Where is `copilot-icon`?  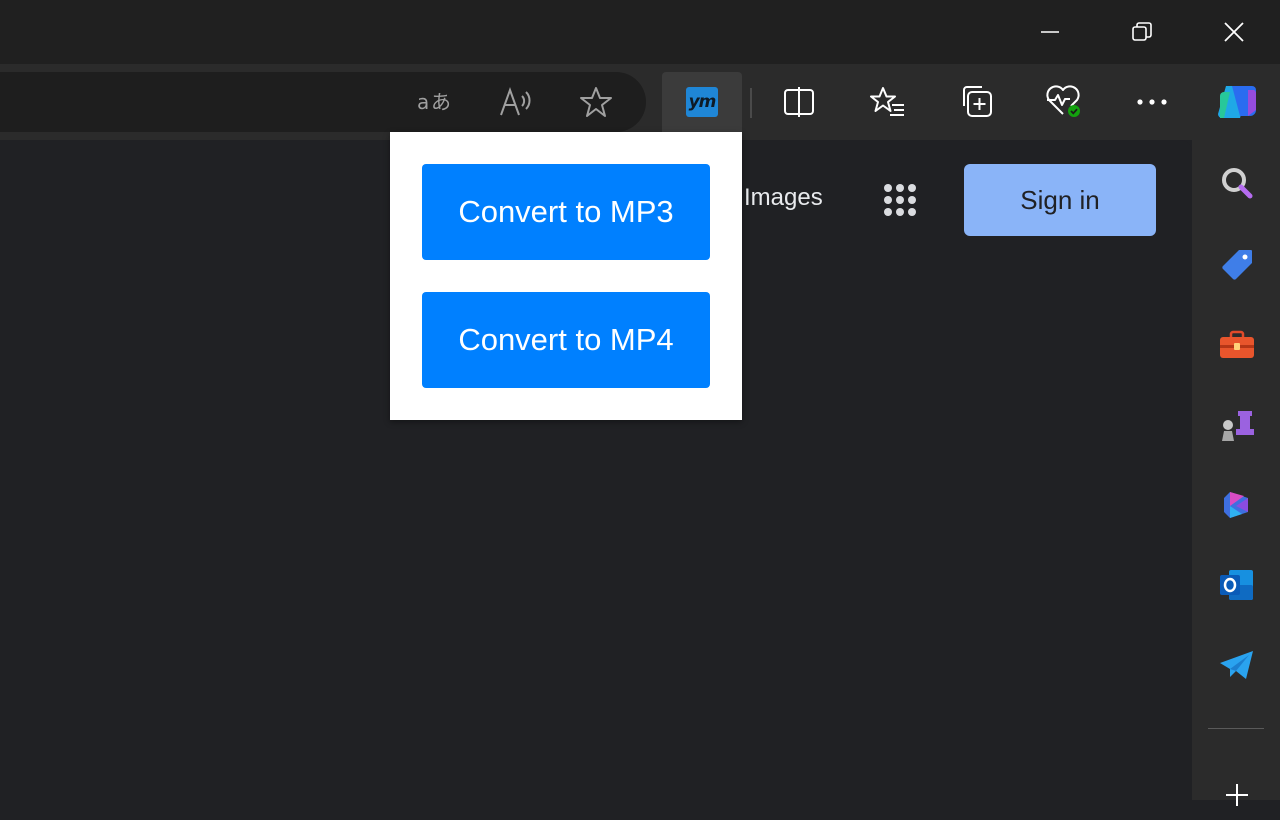 copilot-icon is located at coordinates (1237, 102).